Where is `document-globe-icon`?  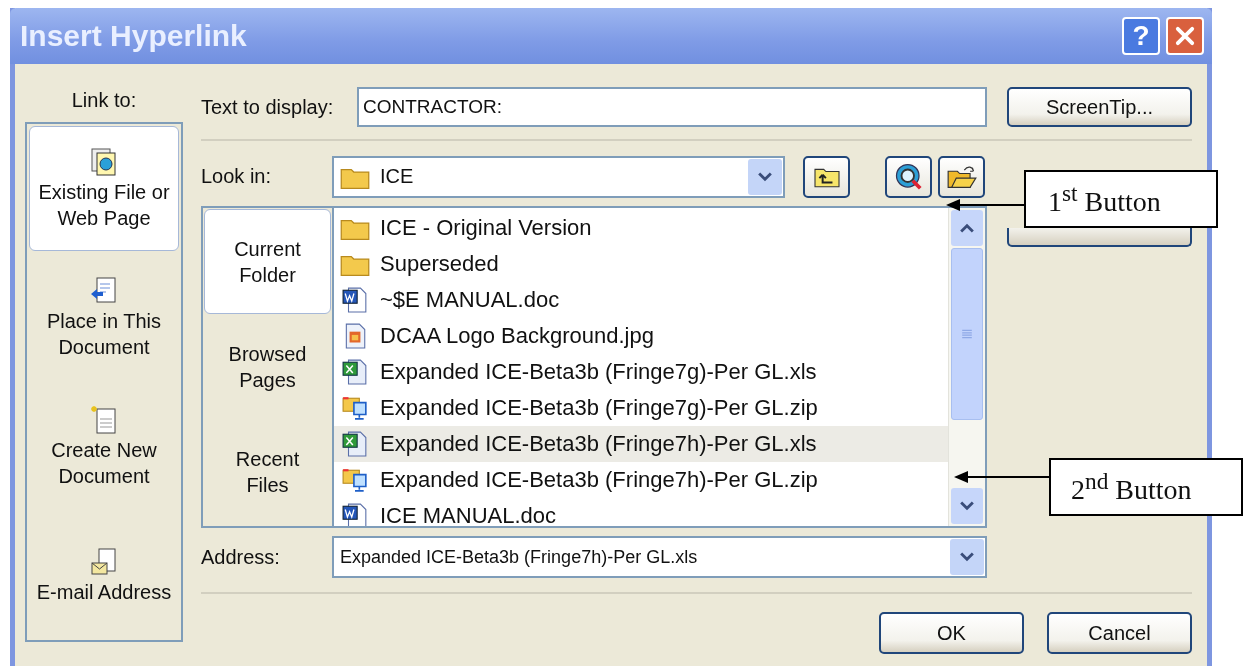 document-globe-icon is located at coordinates (104, 161).